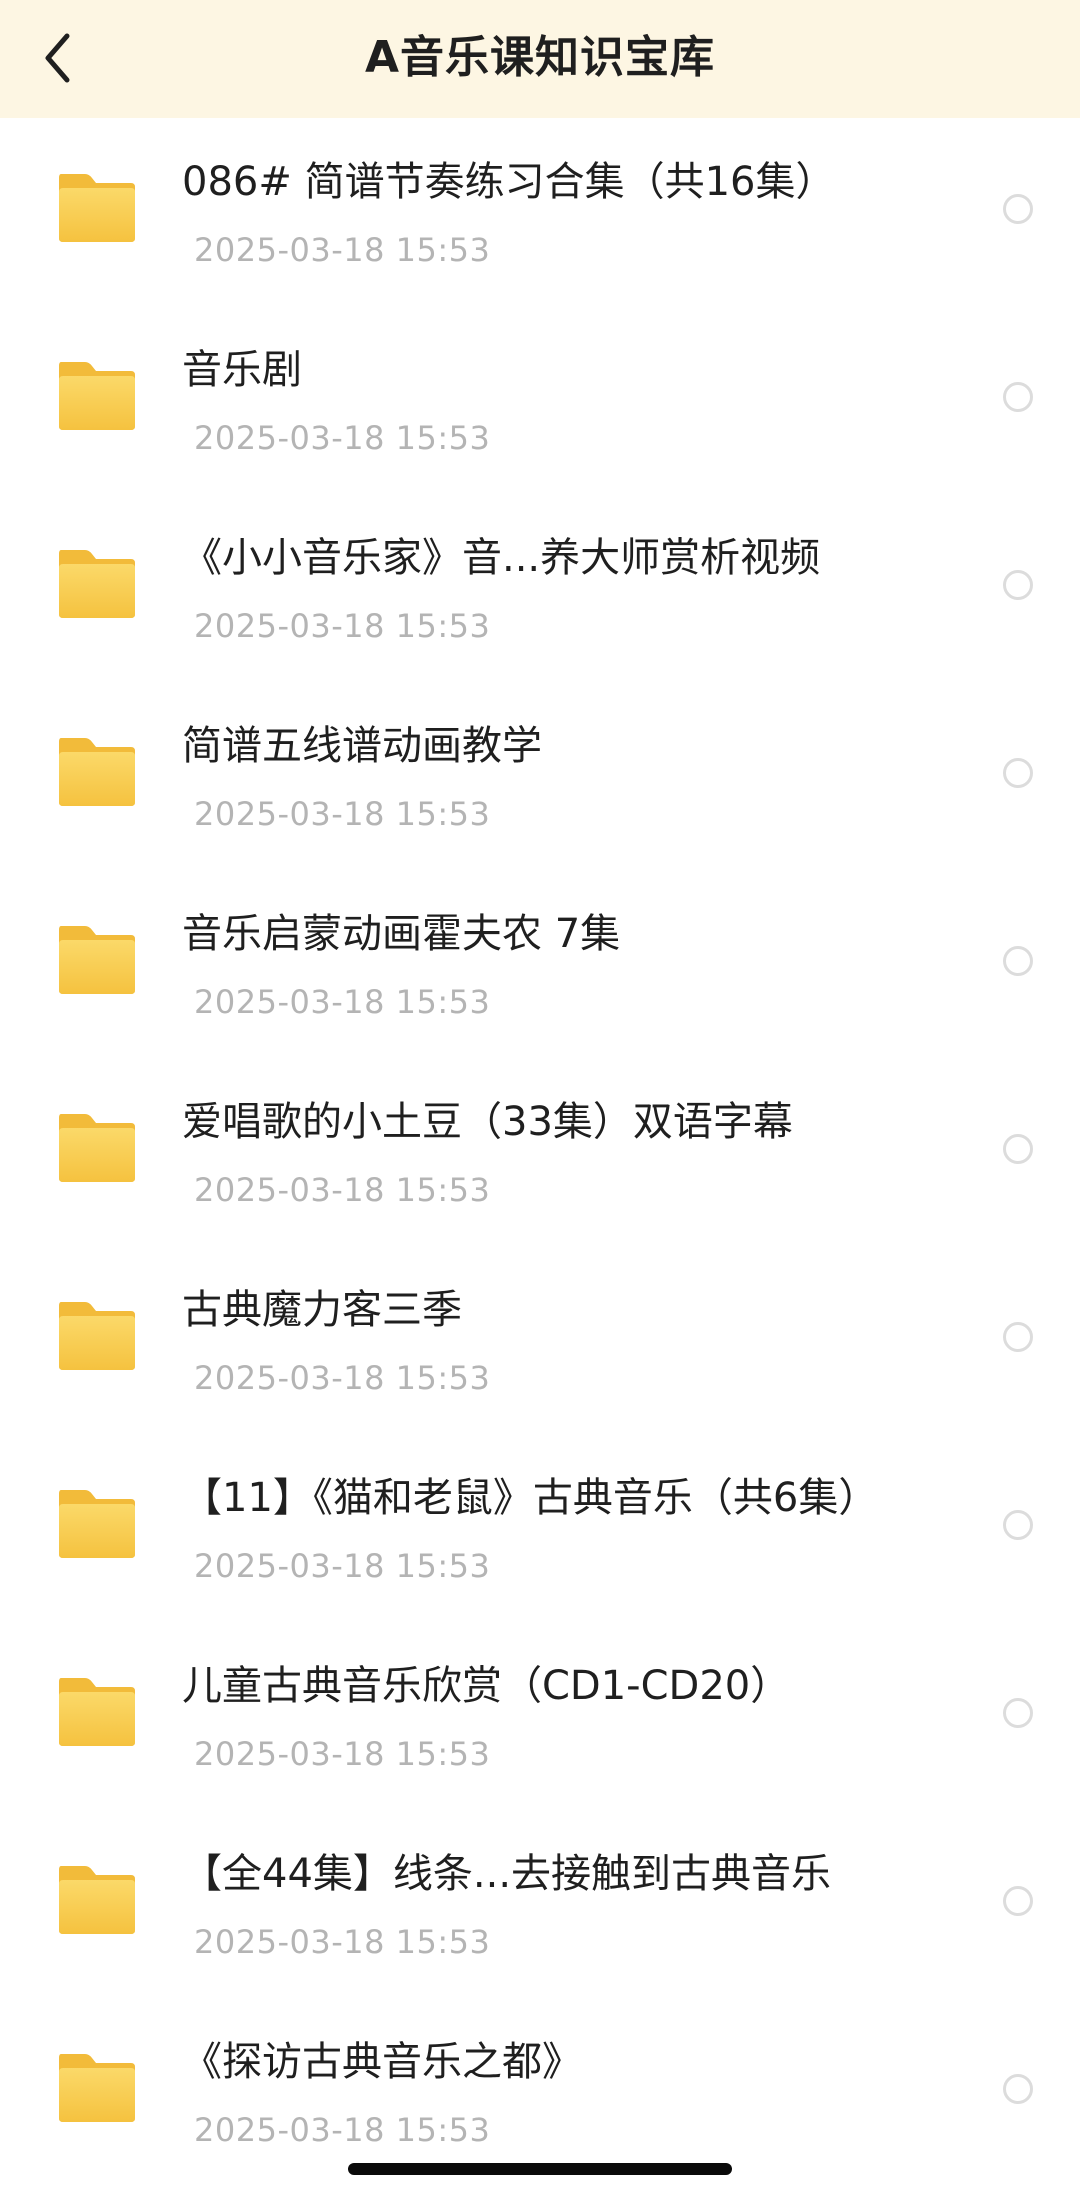  I want to click on folder-name: 爱唱歌的小土豆（33集）双语字幕, so click(487, 1122).